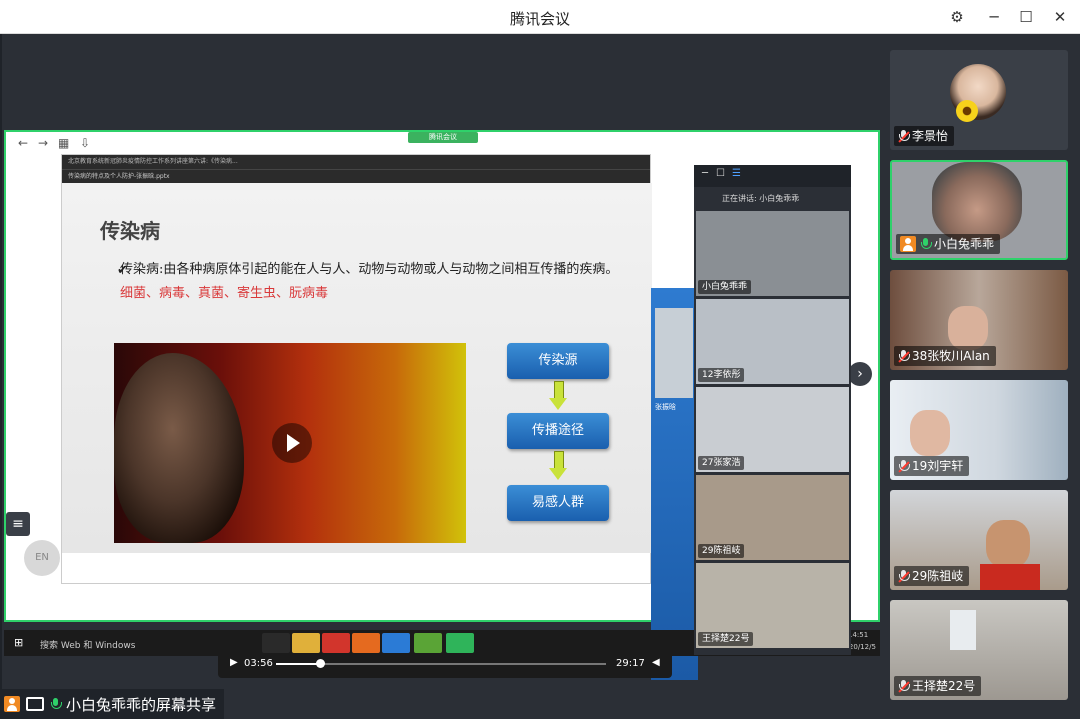 Image resolution: width=1080 pixels, height=719 pixels. I want to click on shared-toolbar: ← → ▦ ⇩ 腾讯会议, so click(442, 143).